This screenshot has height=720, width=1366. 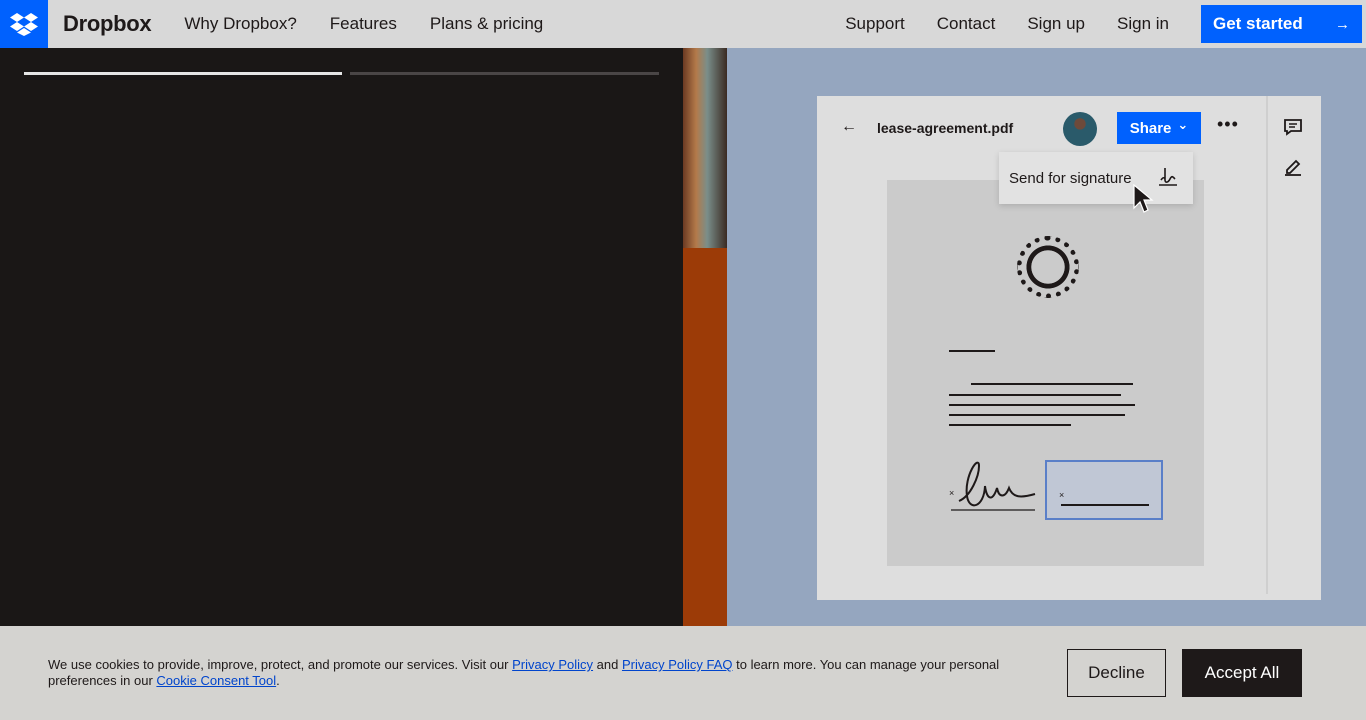 What do you see at coordinates (1080, 129) in the screenshot?
I see `avatar` at bounding box center [1080, 129].